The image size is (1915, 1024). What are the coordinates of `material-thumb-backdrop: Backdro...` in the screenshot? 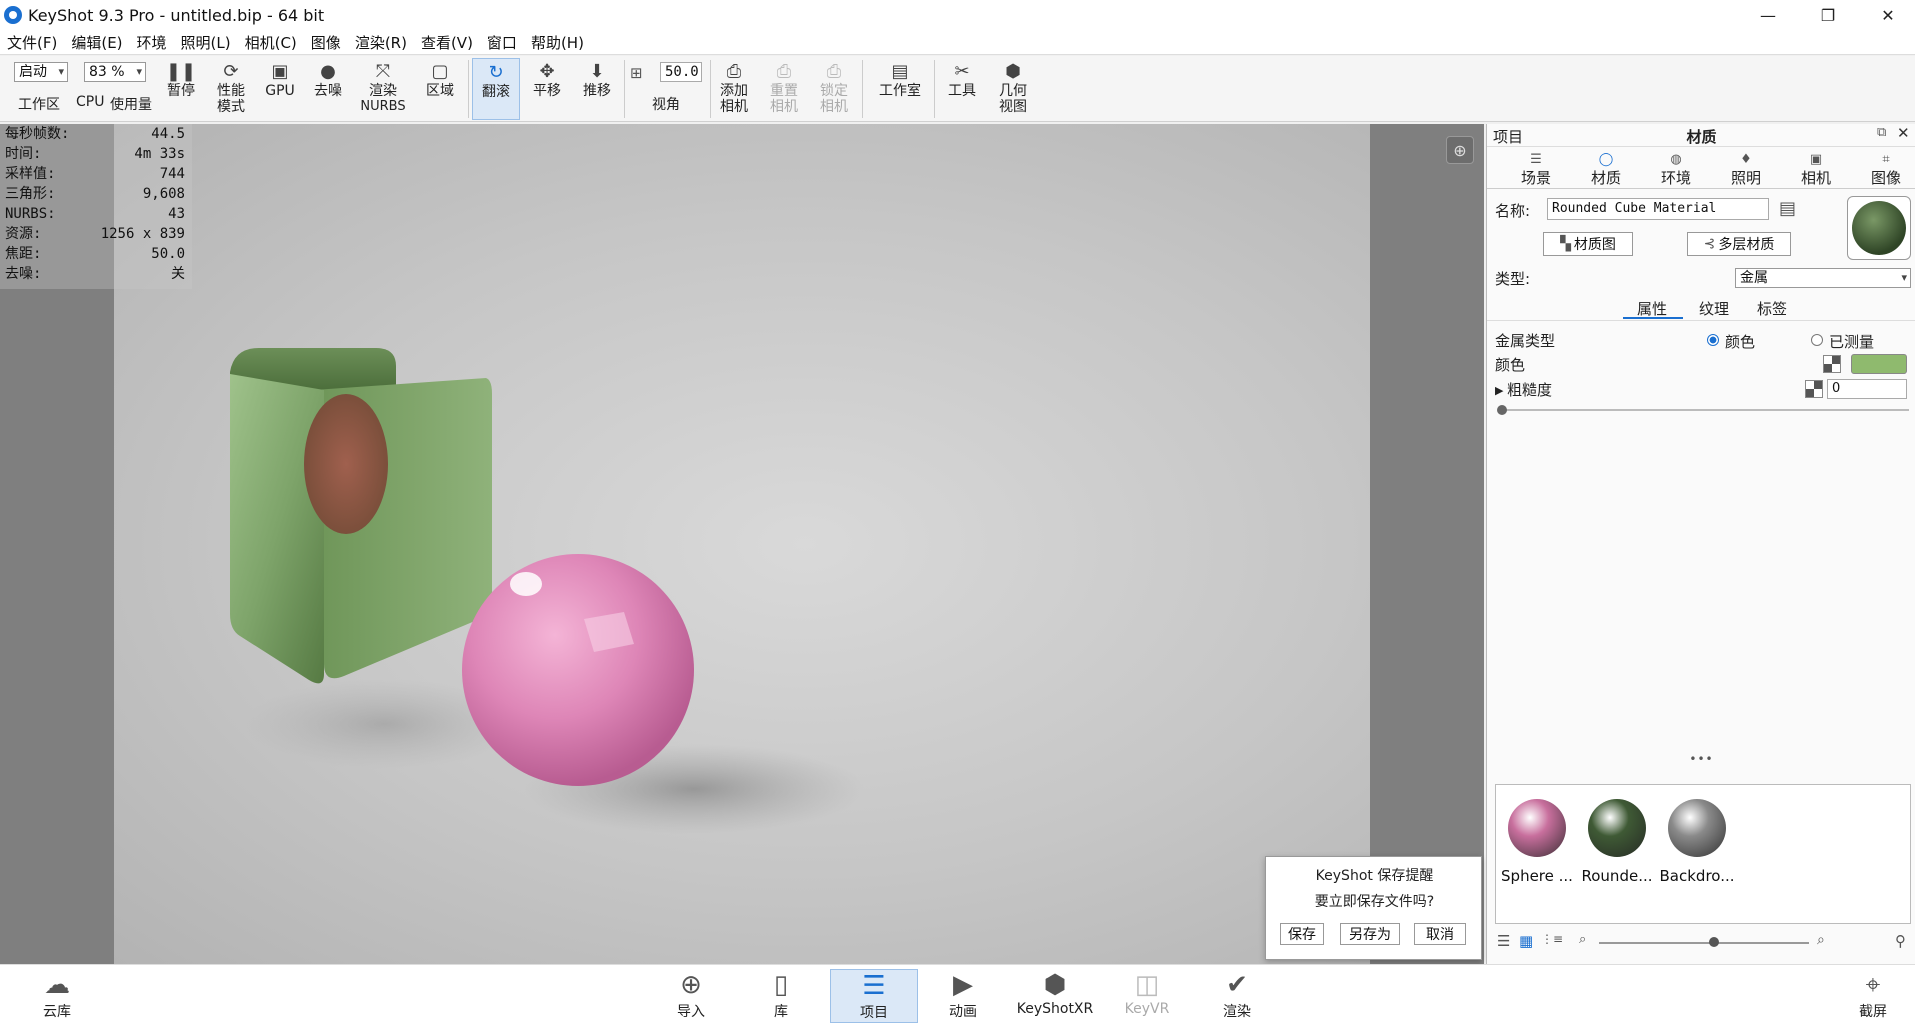 It's located at (1697, 842).